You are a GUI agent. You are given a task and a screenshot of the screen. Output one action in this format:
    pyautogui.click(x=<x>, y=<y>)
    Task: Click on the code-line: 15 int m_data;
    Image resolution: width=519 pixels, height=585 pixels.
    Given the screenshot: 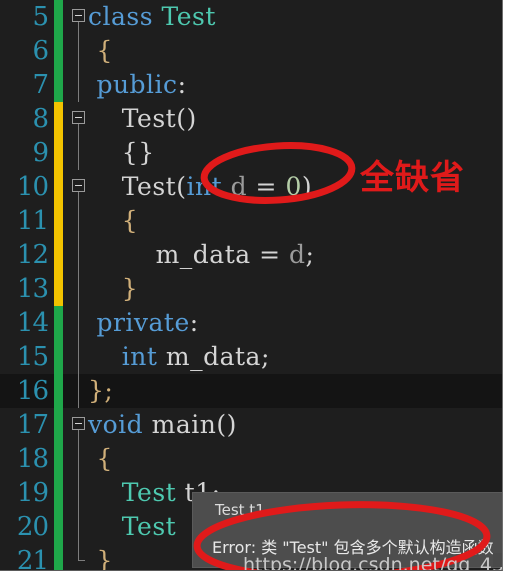 What is the action you would take?
    pyautogui.click(x=251, y=357)
    